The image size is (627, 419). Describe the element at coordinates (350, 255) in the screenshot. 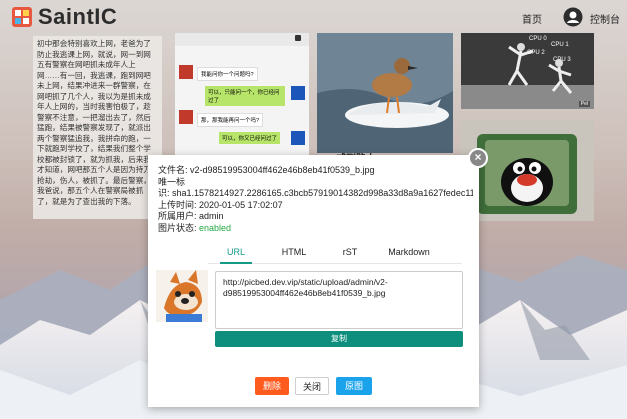

I see `tab-rst: rST` at that location.